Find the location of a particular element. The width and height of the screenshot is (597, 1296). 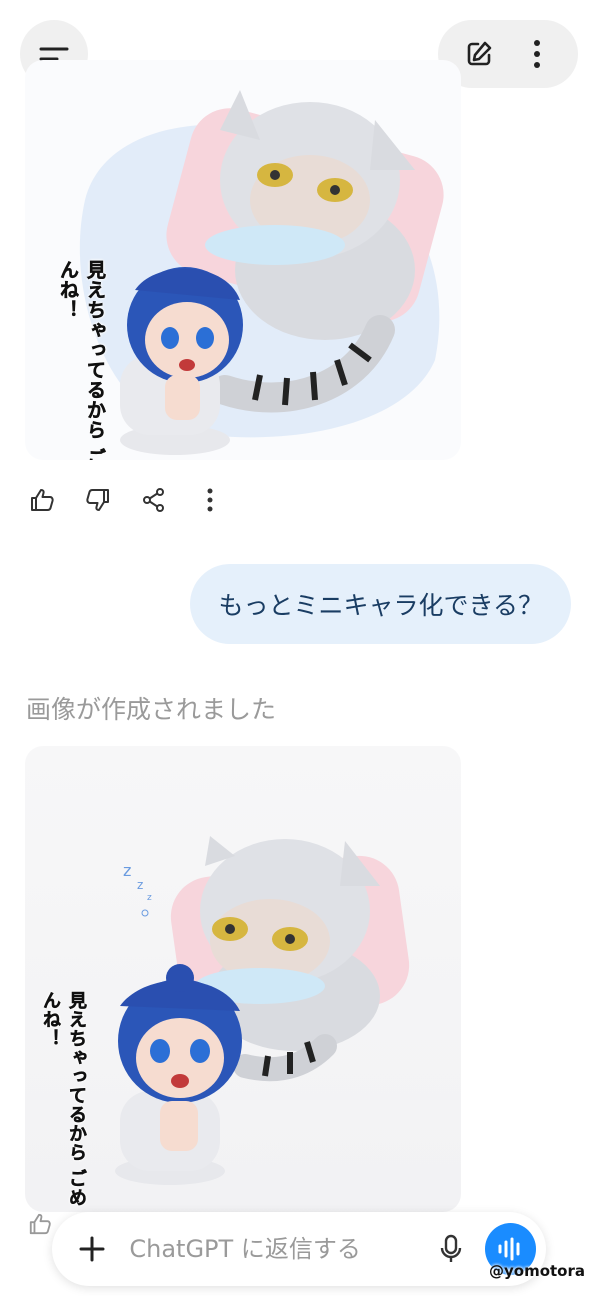

sleep-zzz: z is located at coordinates (127, 870).